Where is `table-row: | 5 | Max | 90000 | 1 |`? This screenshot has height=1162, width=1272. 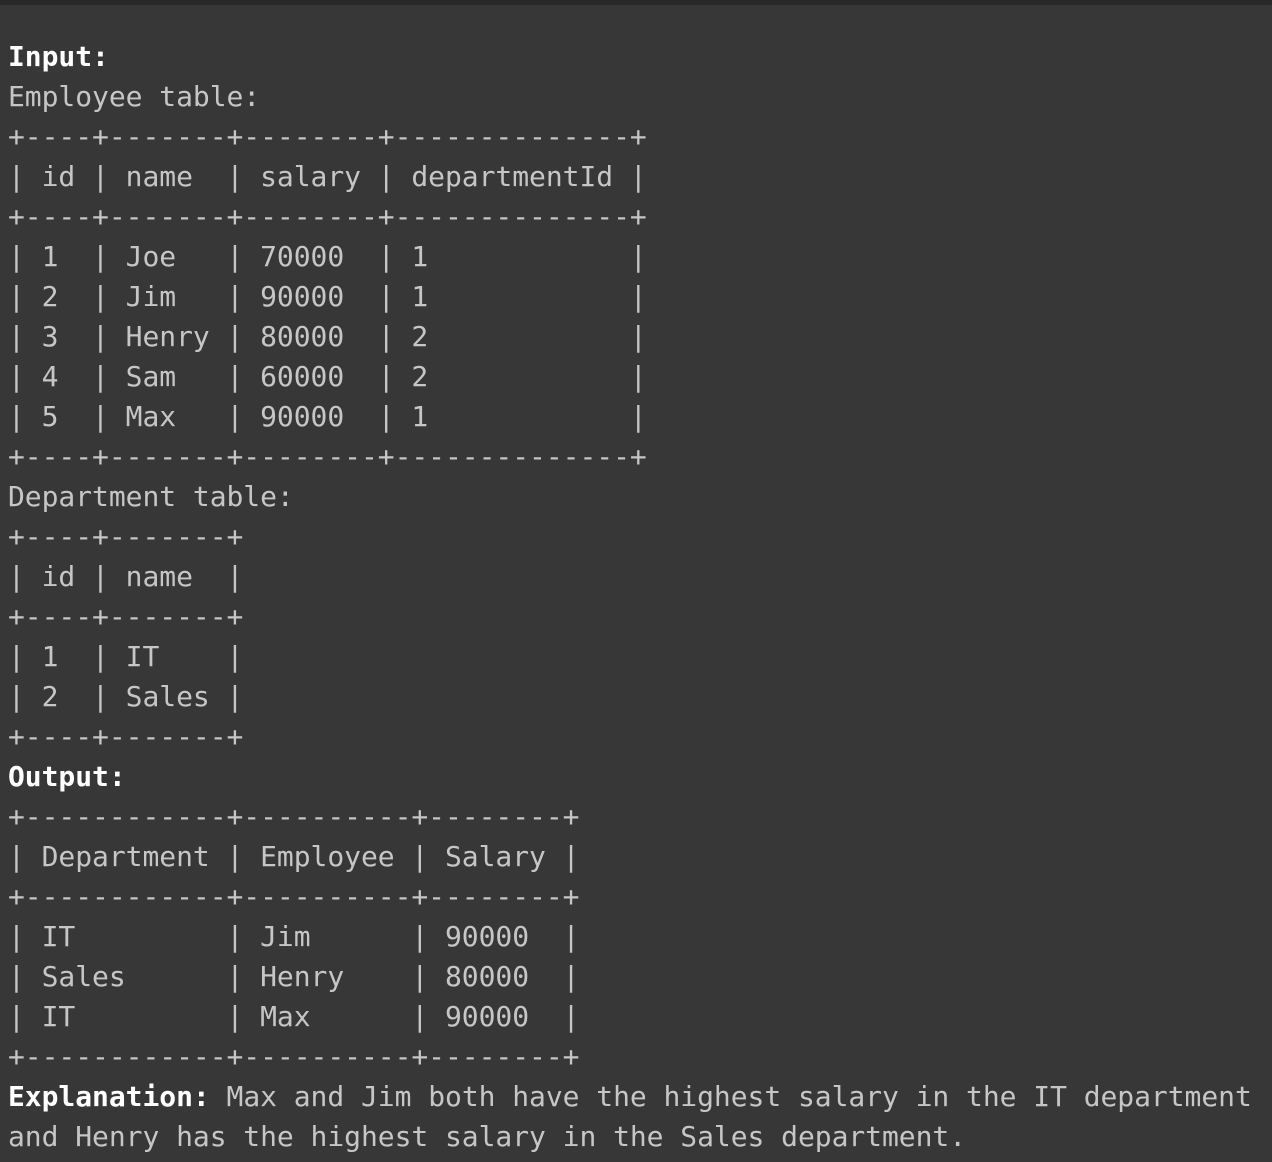 table-row: | 5 | Max | 90000 | 1 | is located at coordinates (327, 416).